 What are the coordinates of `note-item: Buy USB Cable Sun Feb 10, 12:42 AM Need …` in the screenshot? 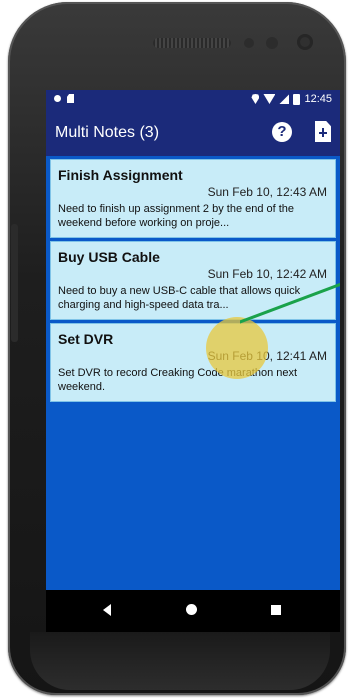 It's located at (193, 280).